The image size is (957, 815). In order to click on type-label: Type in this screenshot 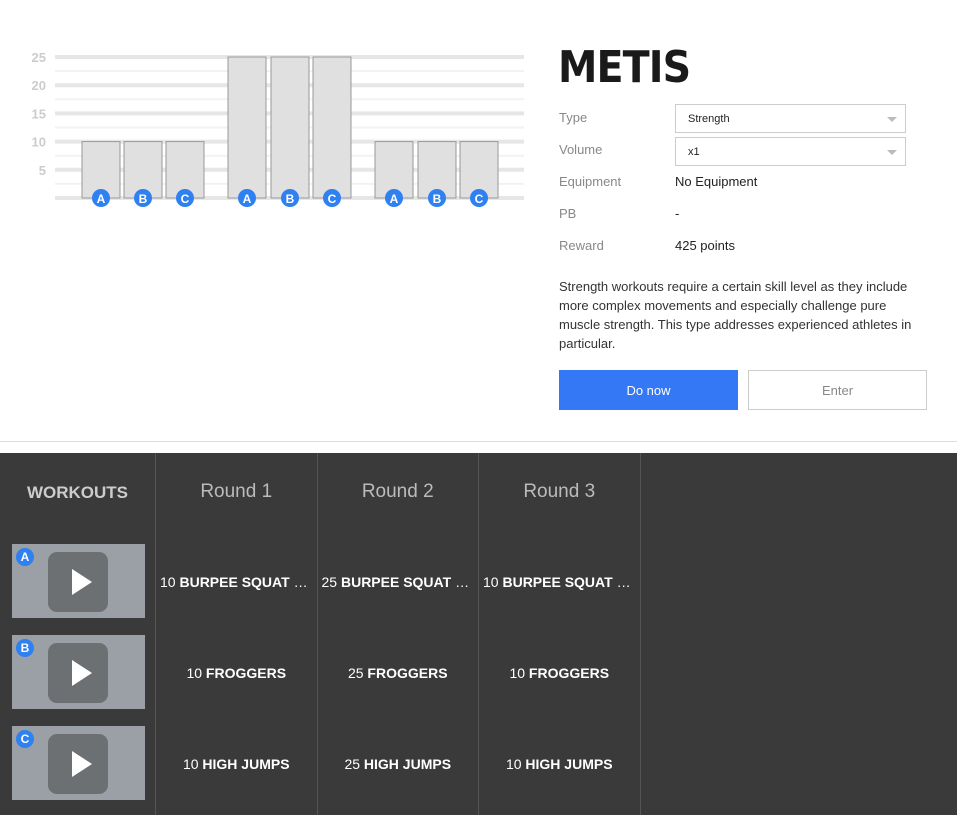, I will do `click(573, 117)`.